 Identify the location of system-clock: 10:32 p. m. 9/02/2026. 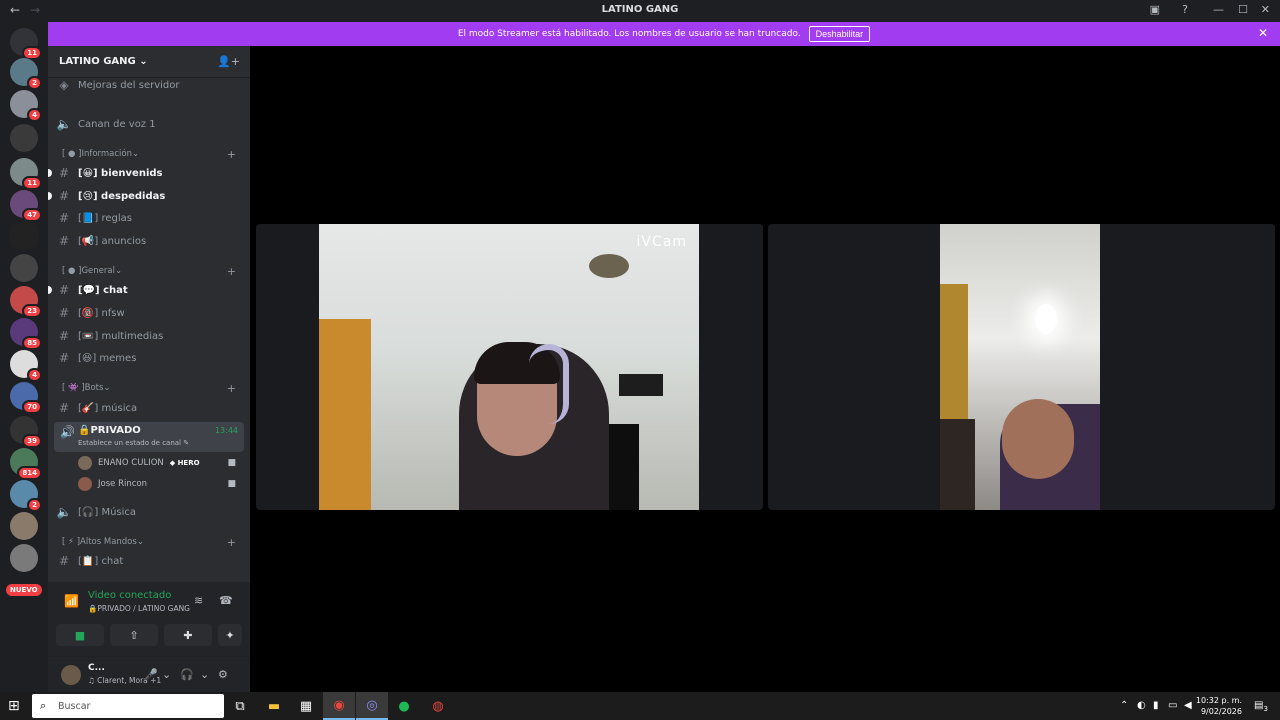
(1219, 706).